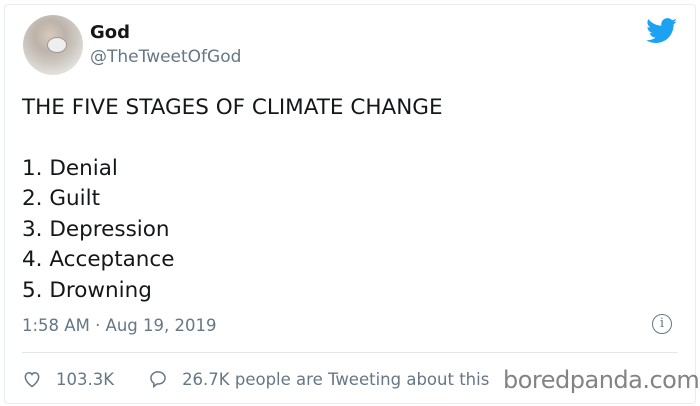 The image size is (700, 406). I want to click on comment-bubble-icon, so click(158, 379).